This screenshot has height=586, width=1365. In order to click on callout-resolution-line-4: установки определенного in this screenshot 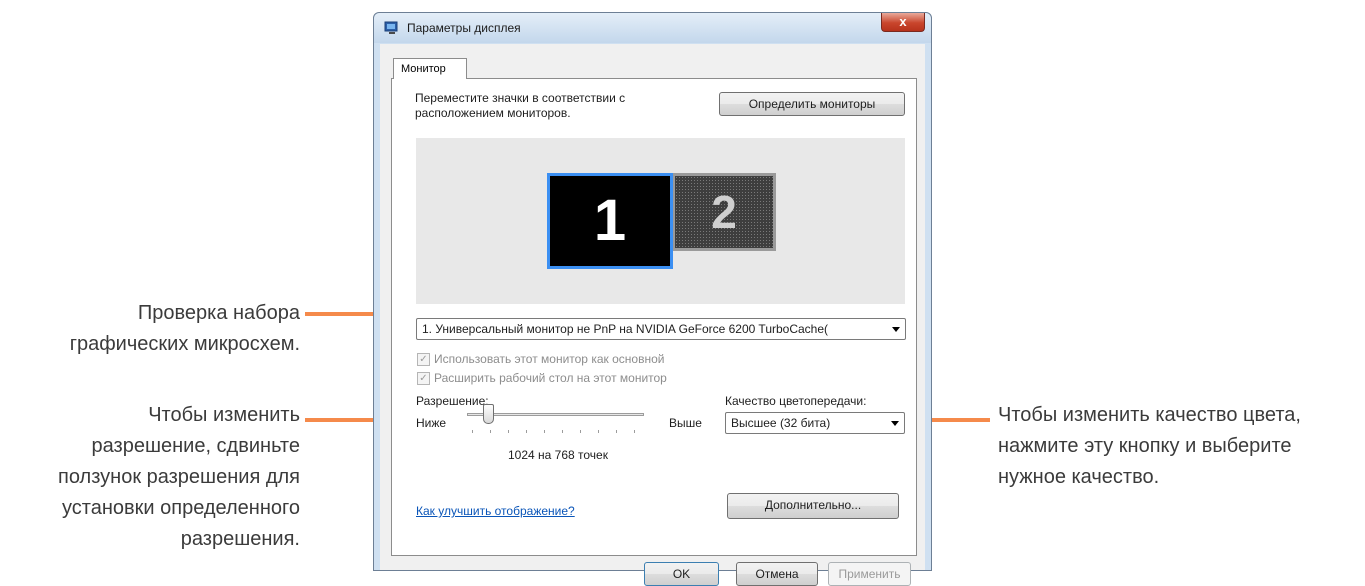, I will do `click(181, 508)`.